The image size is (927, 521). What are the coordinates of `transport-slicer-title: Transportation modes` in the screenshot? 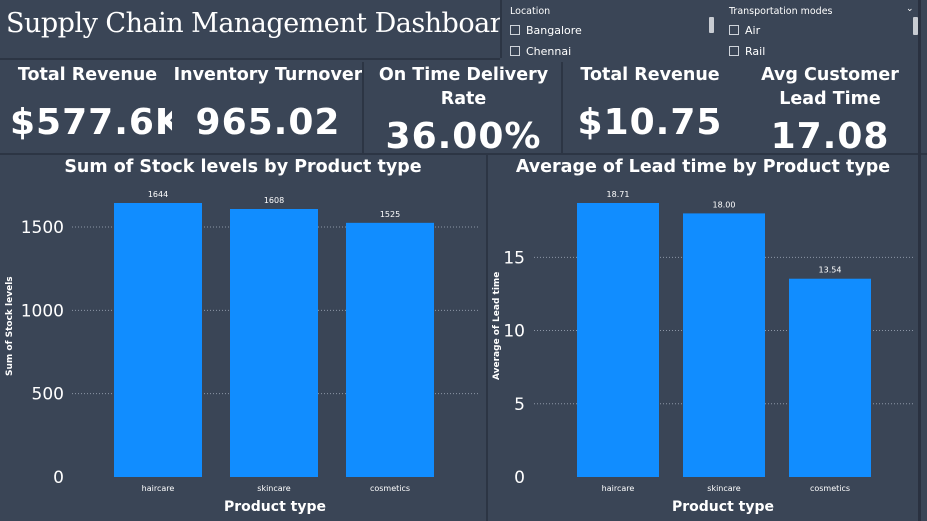 It's located at (781, 11).